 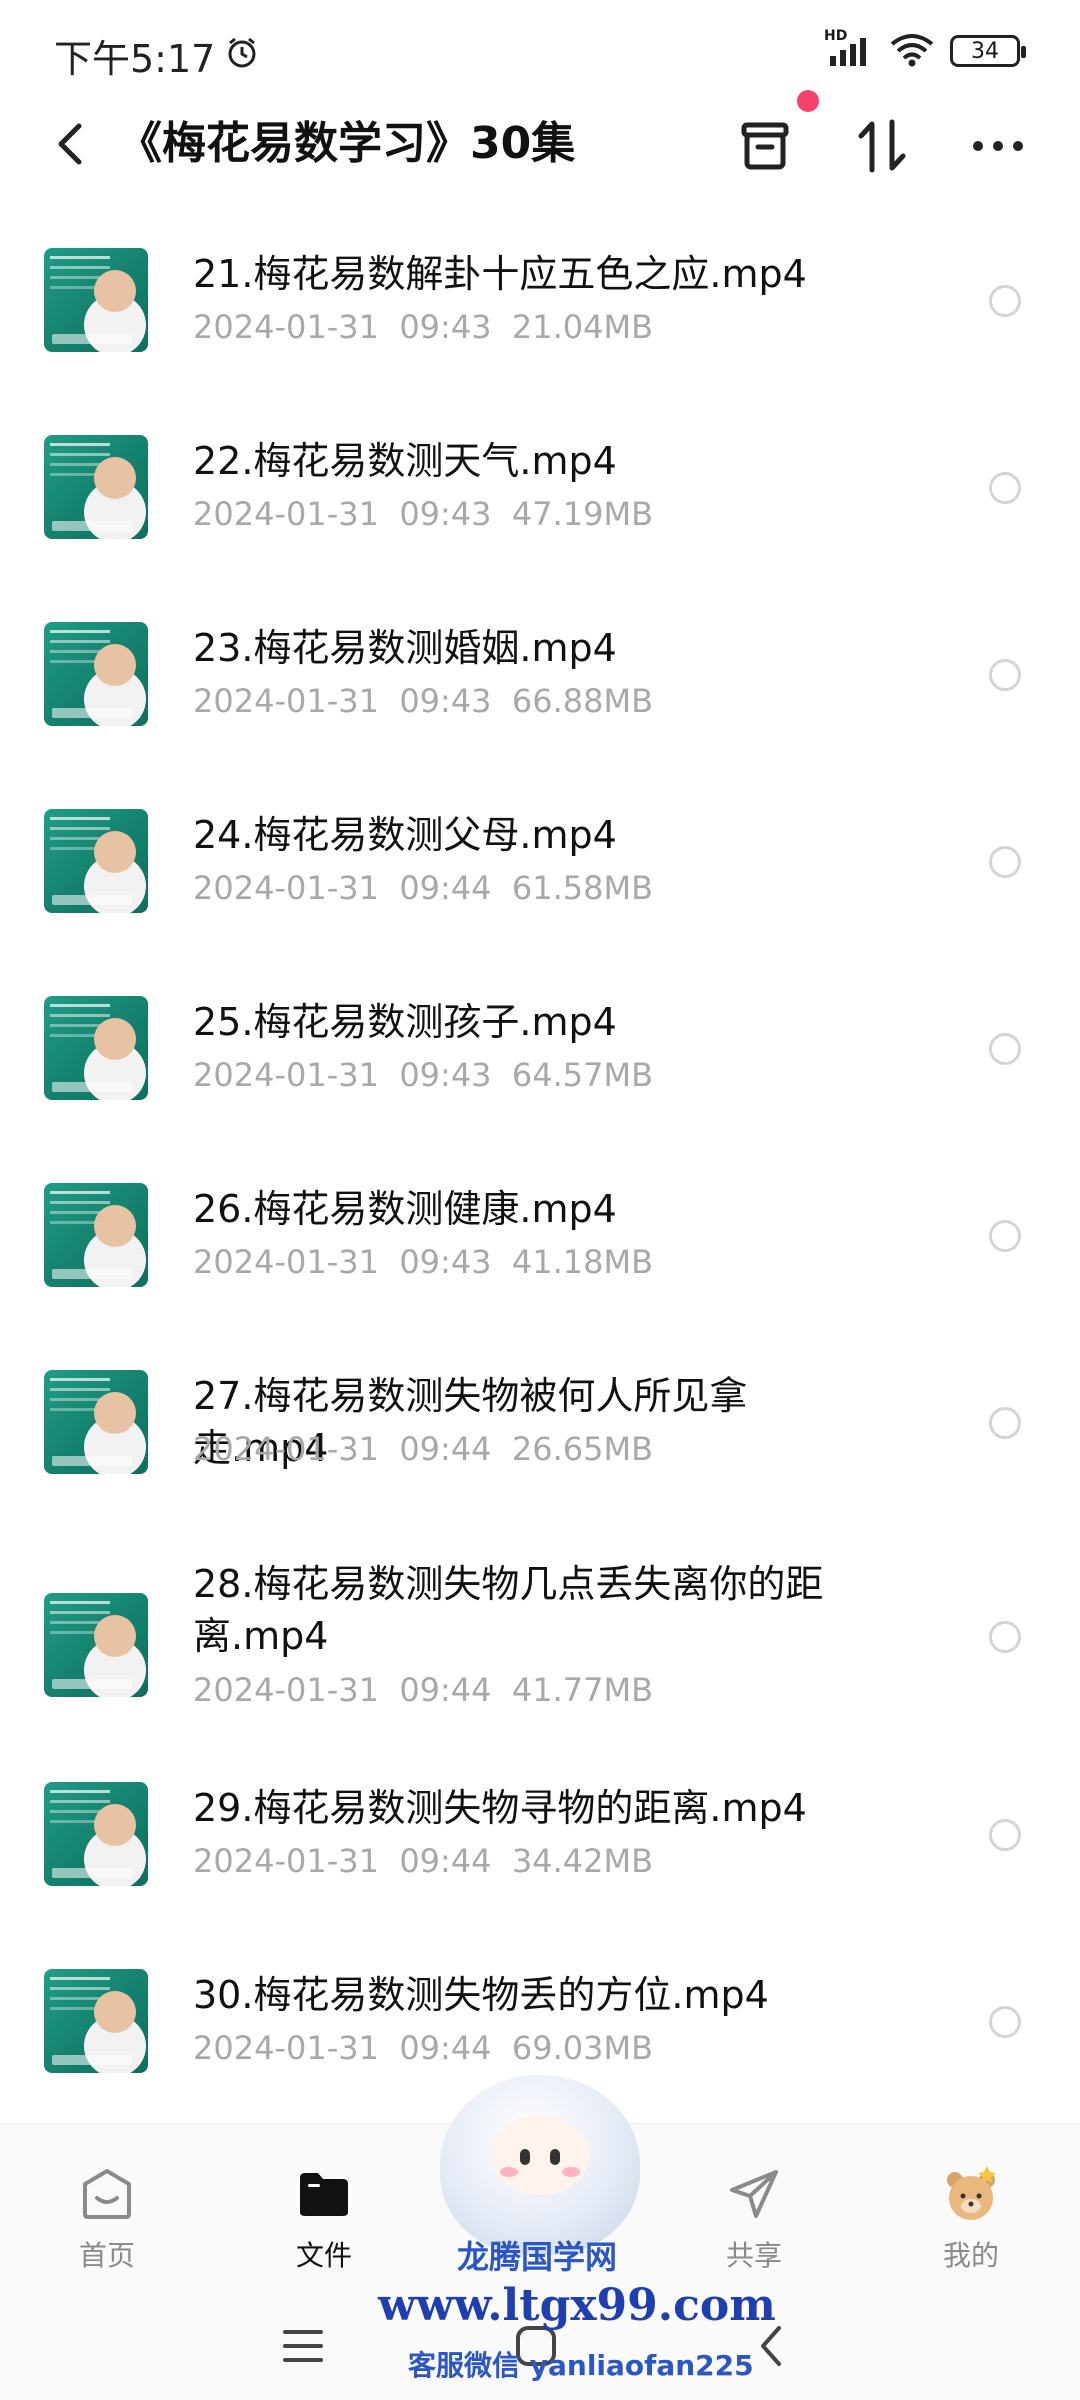 What do you see at coordinates (405, 648) in the screenshot?
I see `file-name: 23.梅花易数测婚姻.mp4` at bounding box center [405, 648].